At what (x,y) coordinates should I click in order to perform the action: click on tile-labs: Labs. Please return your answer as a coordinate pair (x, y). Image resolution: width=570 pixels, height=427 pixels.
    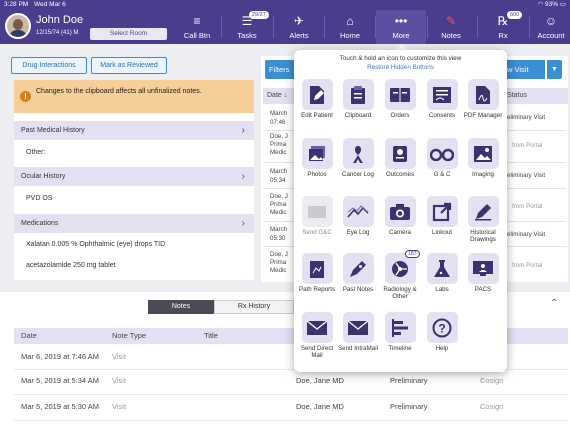
    Looking at the image, I should click on (442, 273).